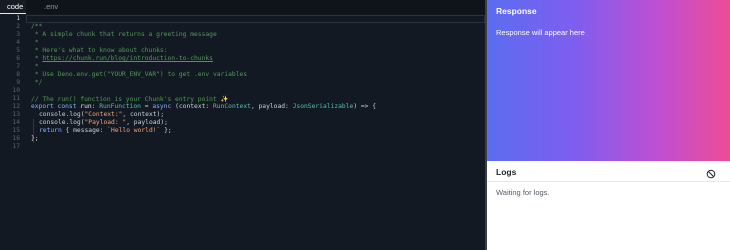 This screenshot has width=730, height=250. I want to click on token-punct: , payload:, so click(271, 106).